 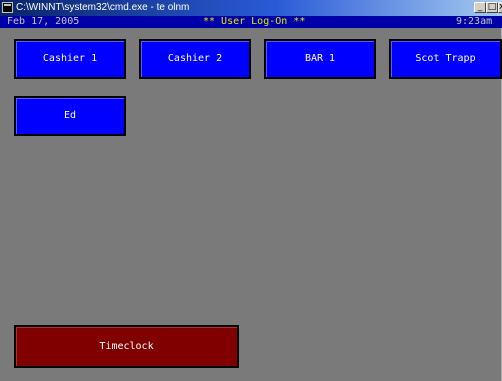 What do you see at coordinates (103, 7) in the screenshot?
I see `window-title: C:\WINNT\system32\cmd.exe - te olnm` at bounding box center [103, 7].